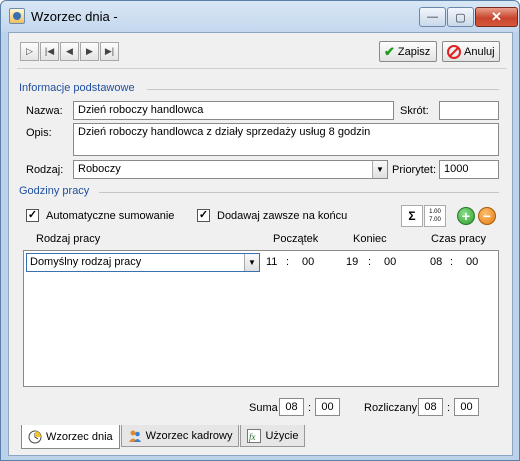 The height and width of the screenshot is (461, 520). I want to click on duration-colon: :, so click(452, 262).